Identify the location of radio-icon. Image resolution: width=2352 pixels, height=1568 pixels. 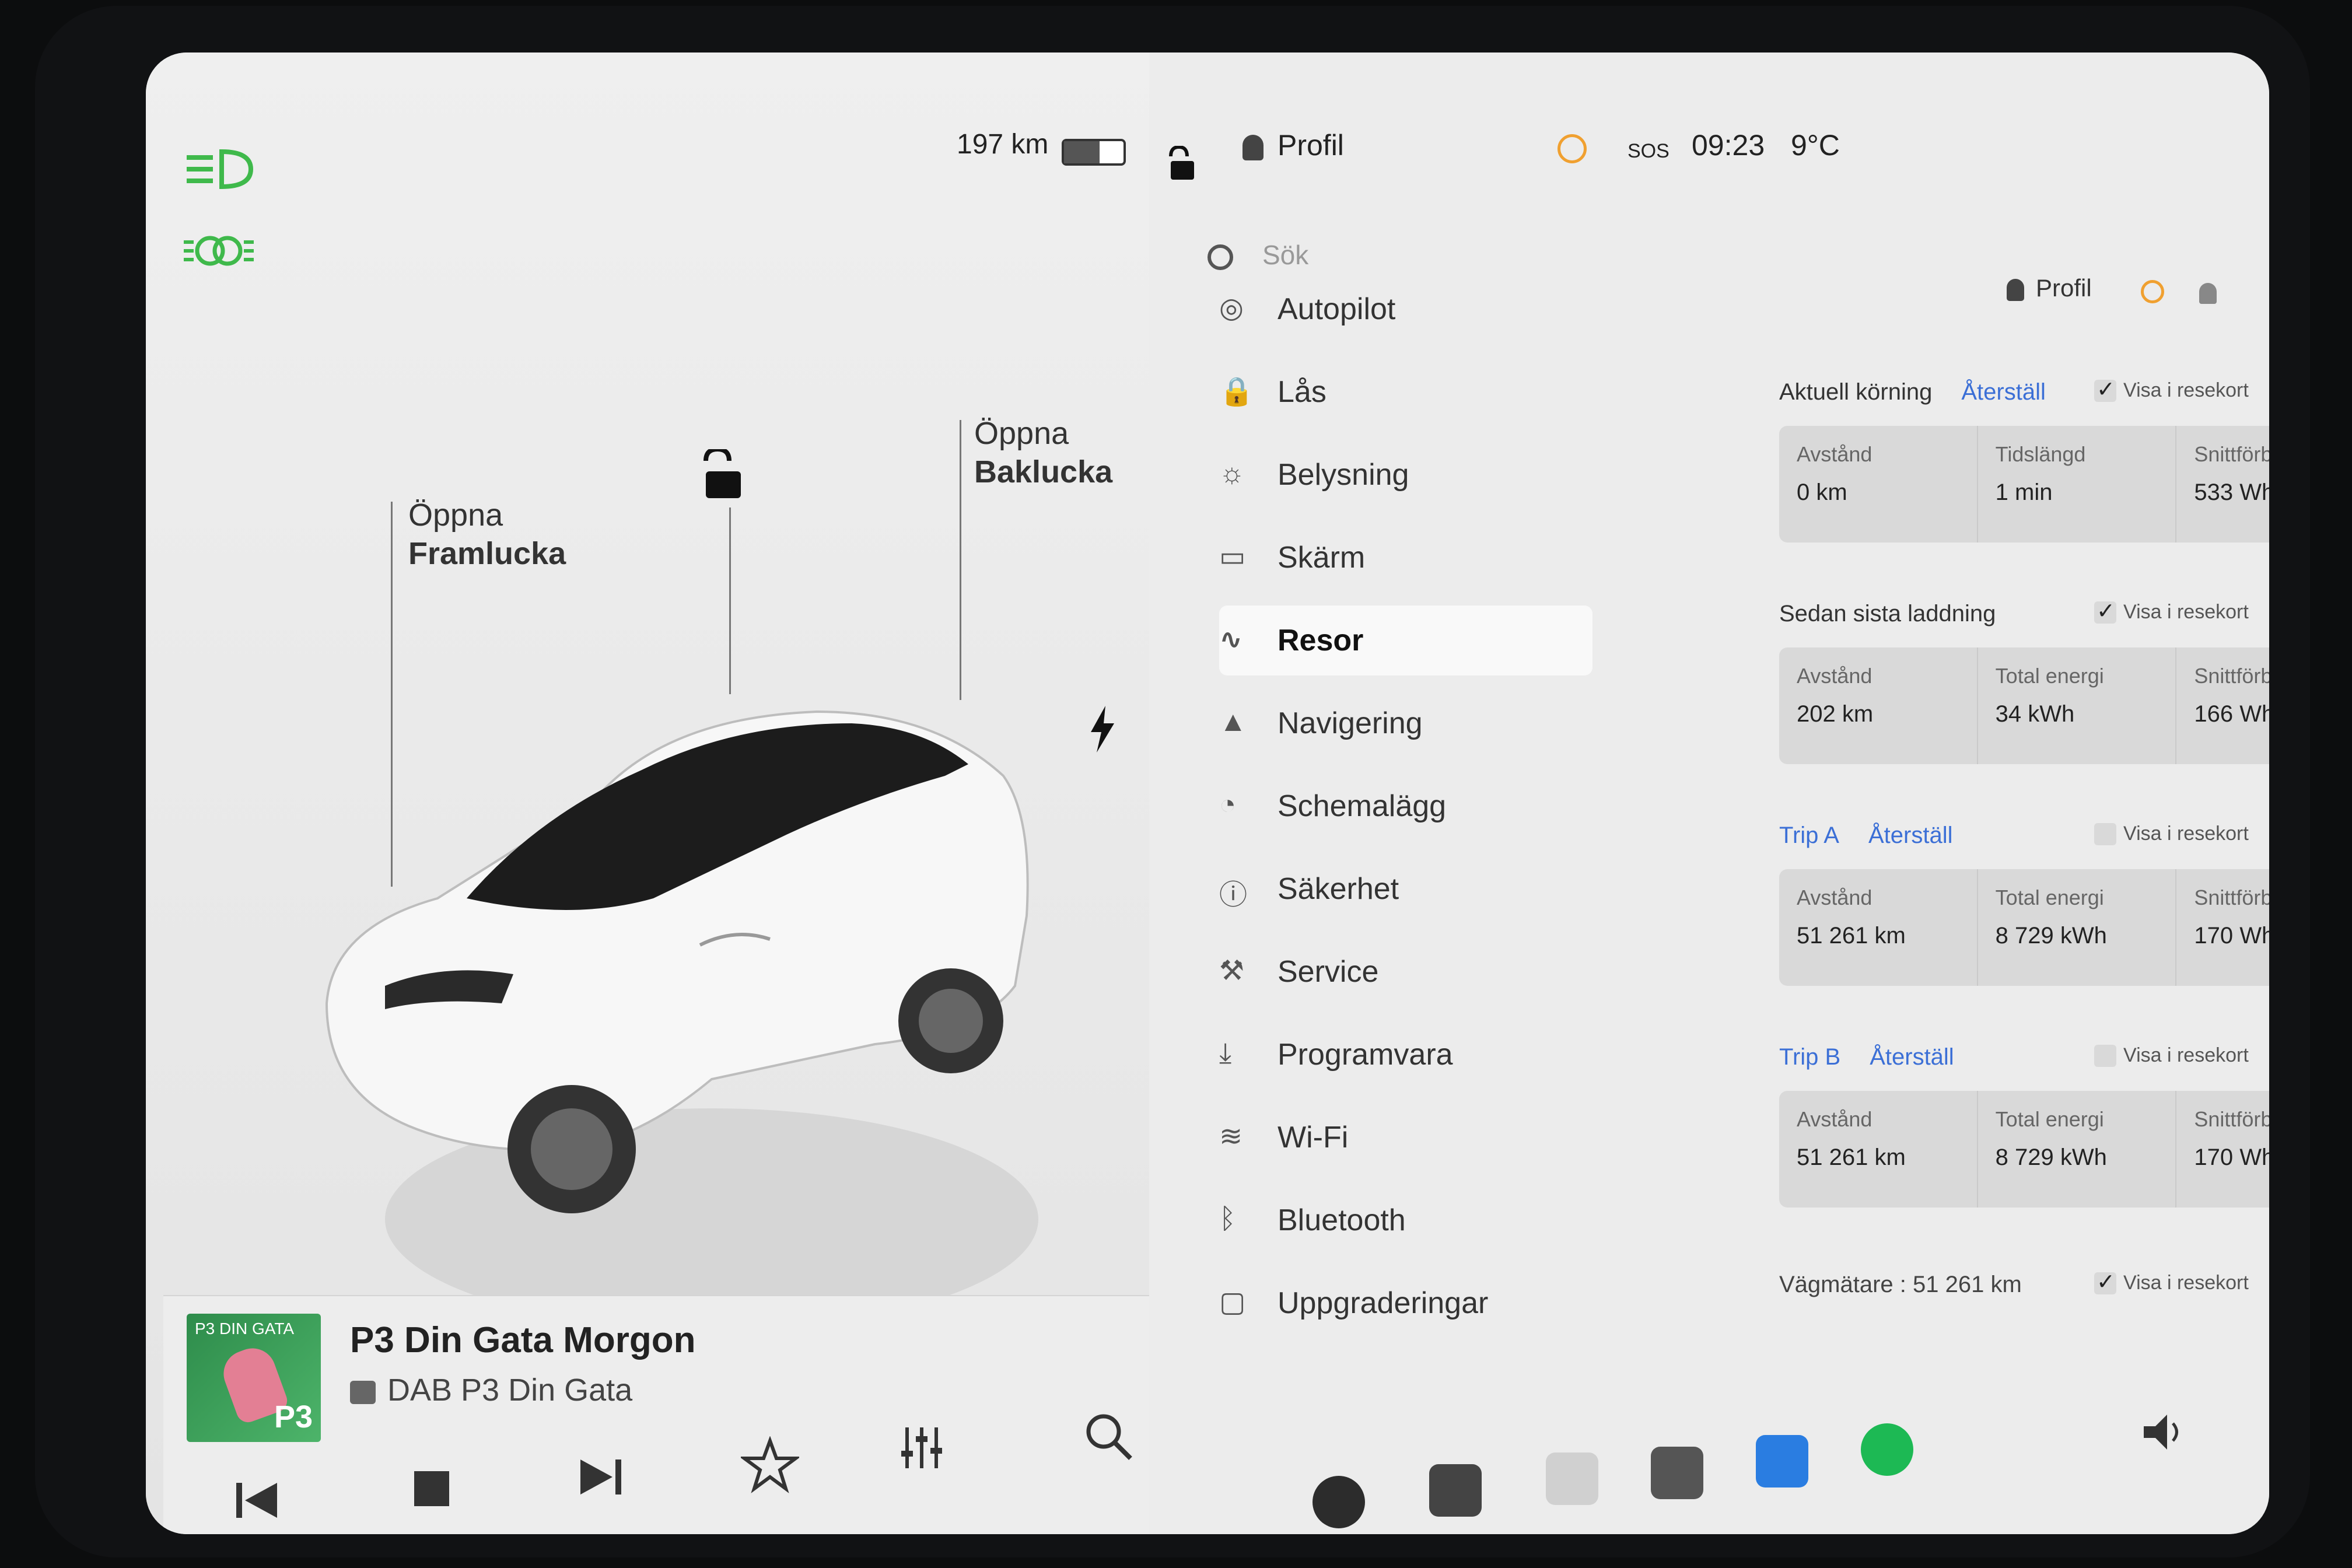
(363, 1392).